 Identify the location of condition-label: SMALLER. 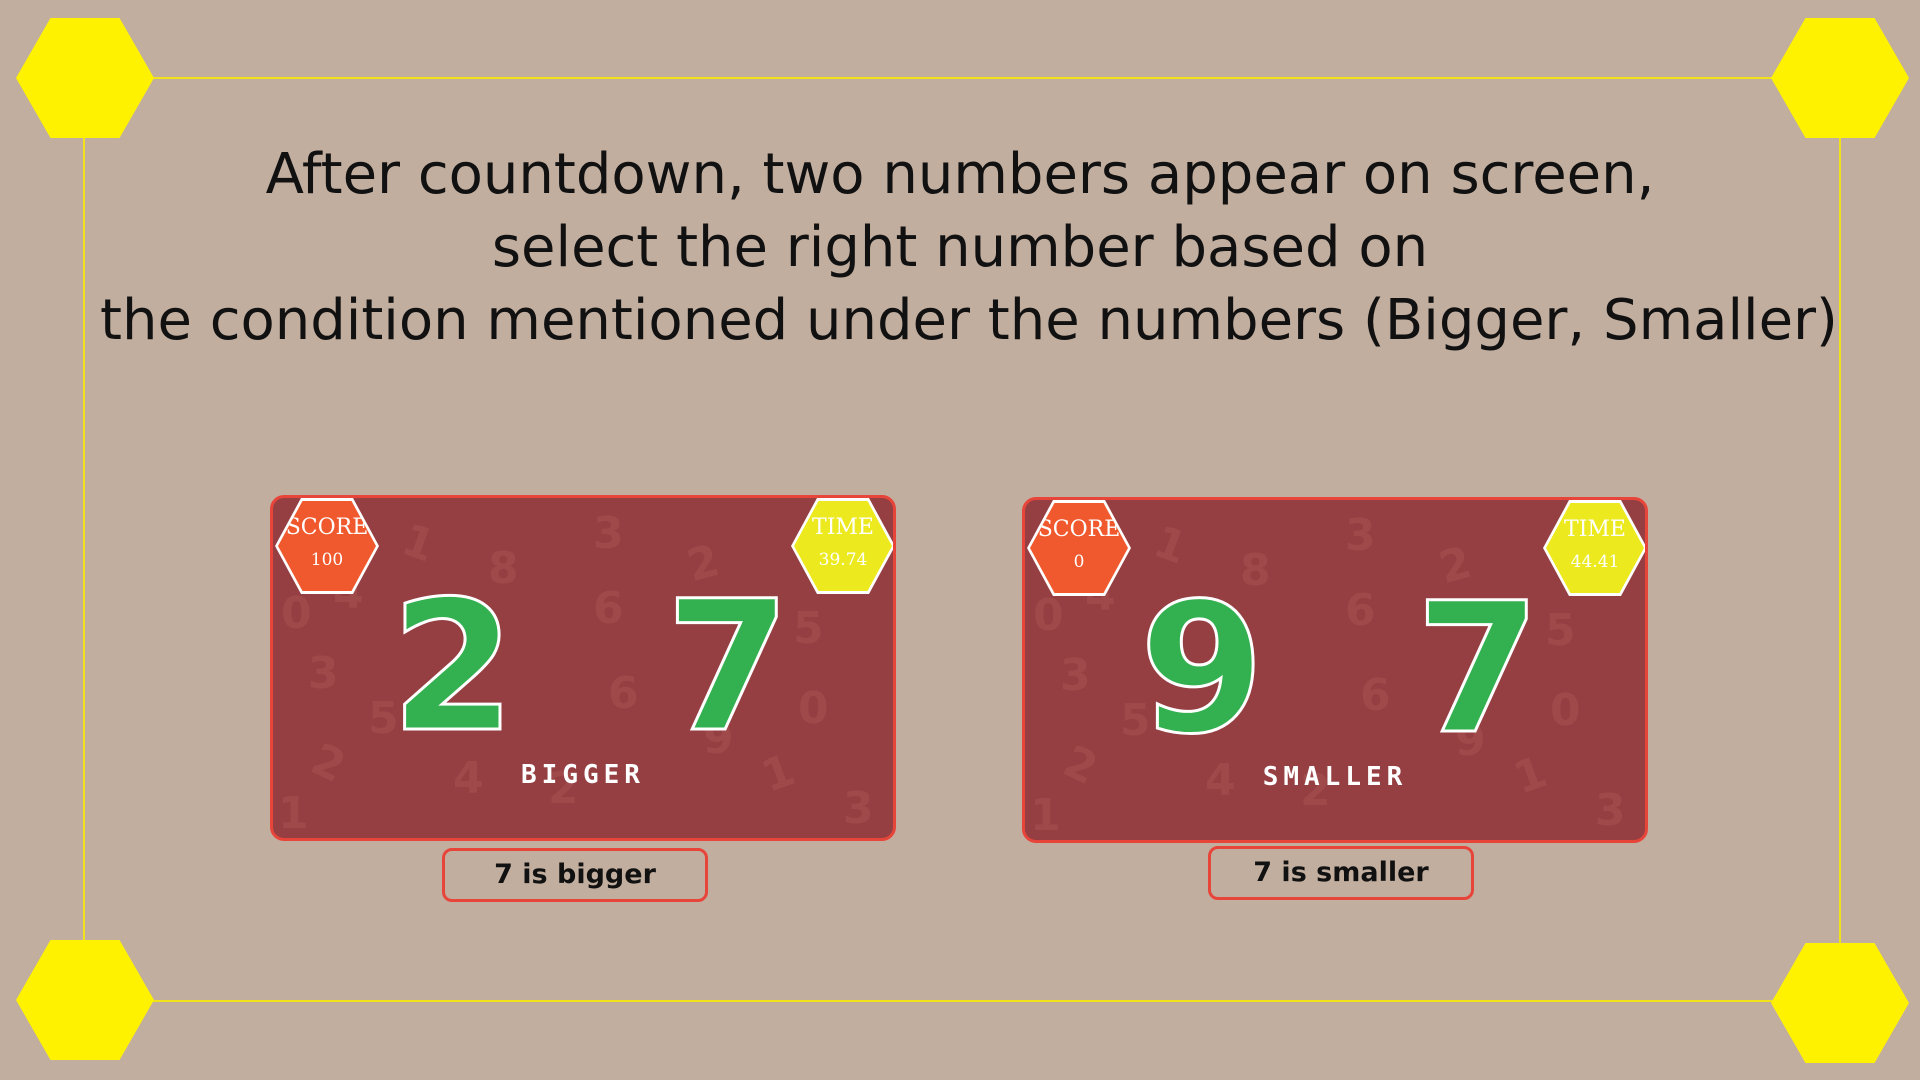
(1335, 777).